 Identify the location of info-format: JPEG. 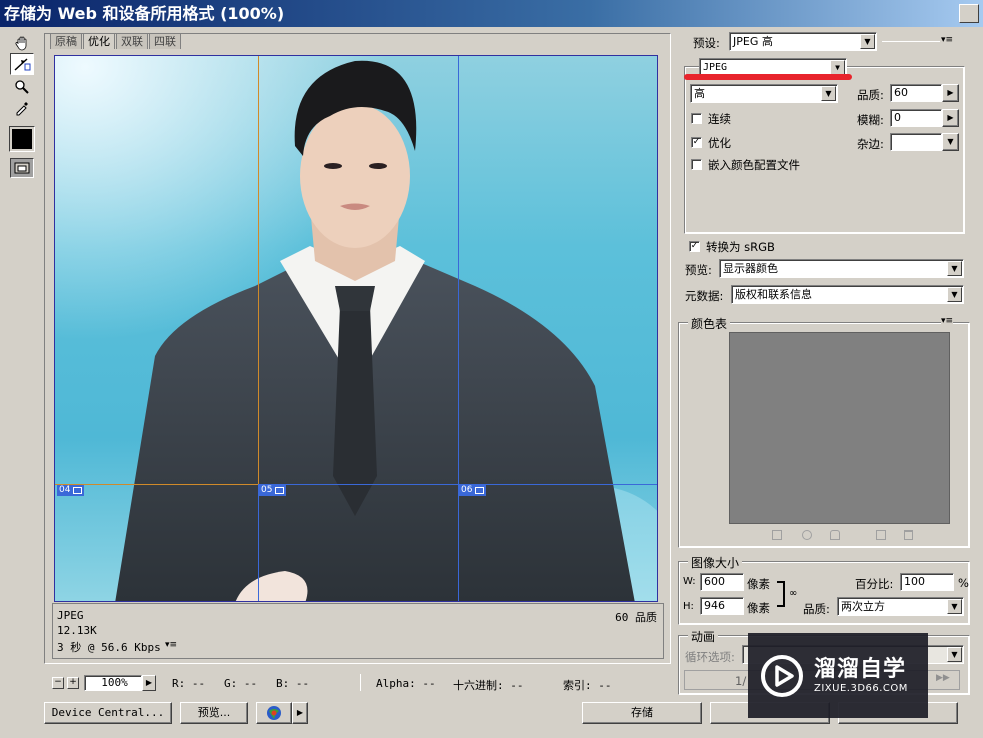
(70, 615).